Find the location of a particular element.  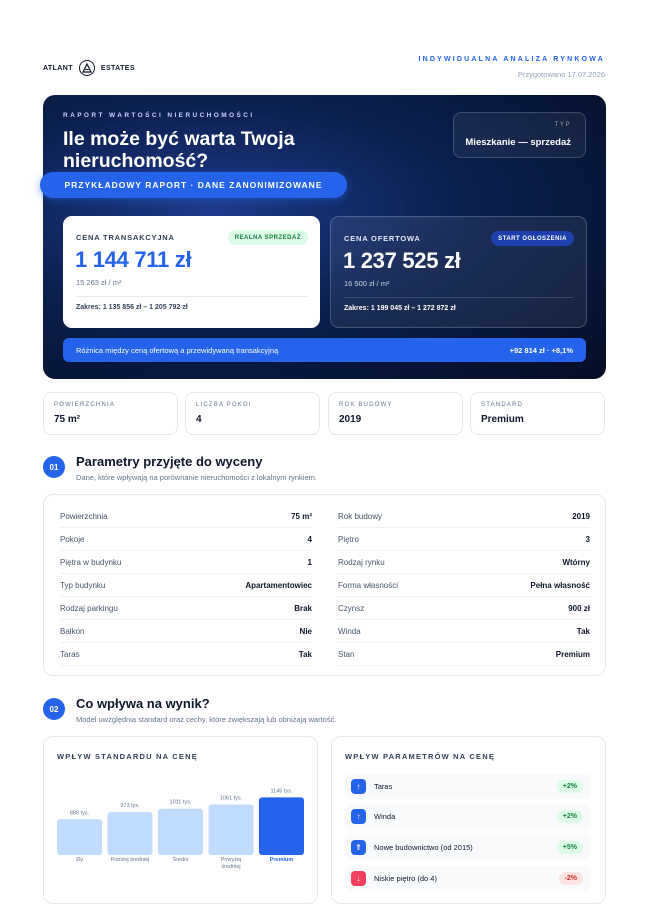

property-type-value: Mieszkanie — sprzedaż is located at coordinates (518, 142).